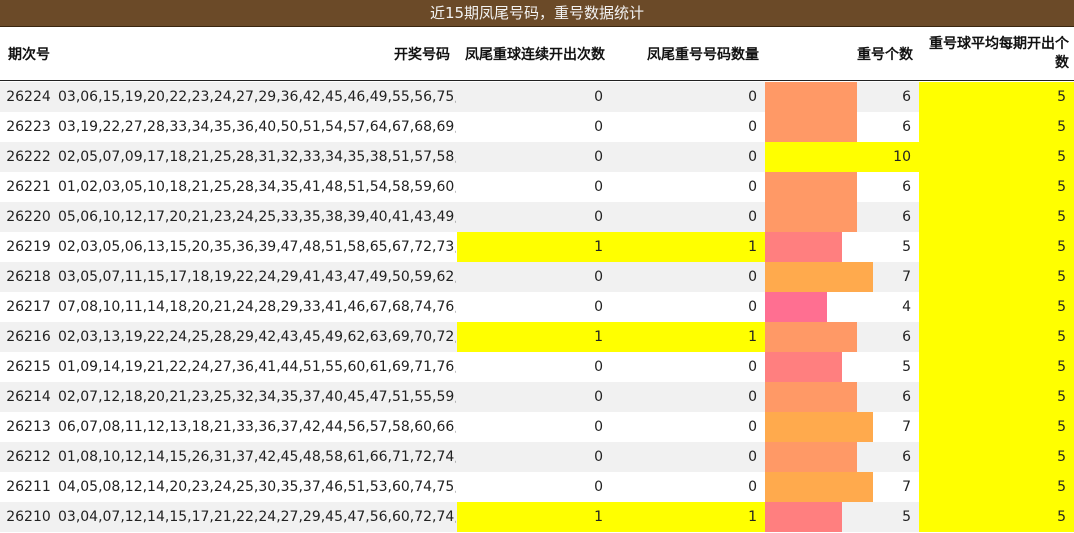  Describe the element at coordinates (28, 367) in the screenshot. I see `issue-cell: 26215` at that location.